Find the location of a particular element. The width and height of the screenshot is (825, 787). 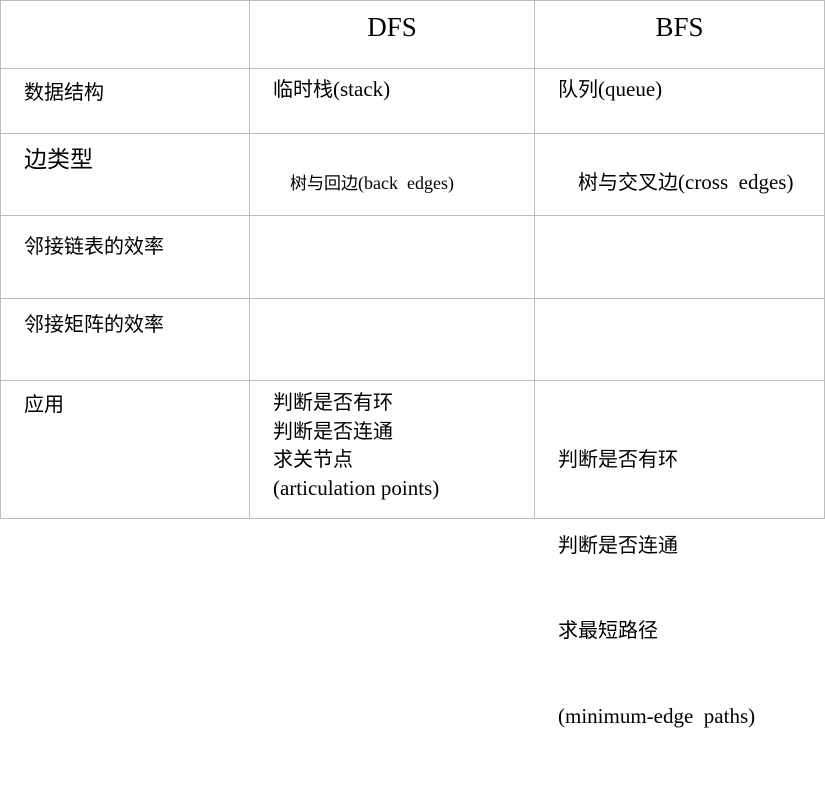

bfs-app-en: (minimum-edge paths) is located at coordinates (657, 715).